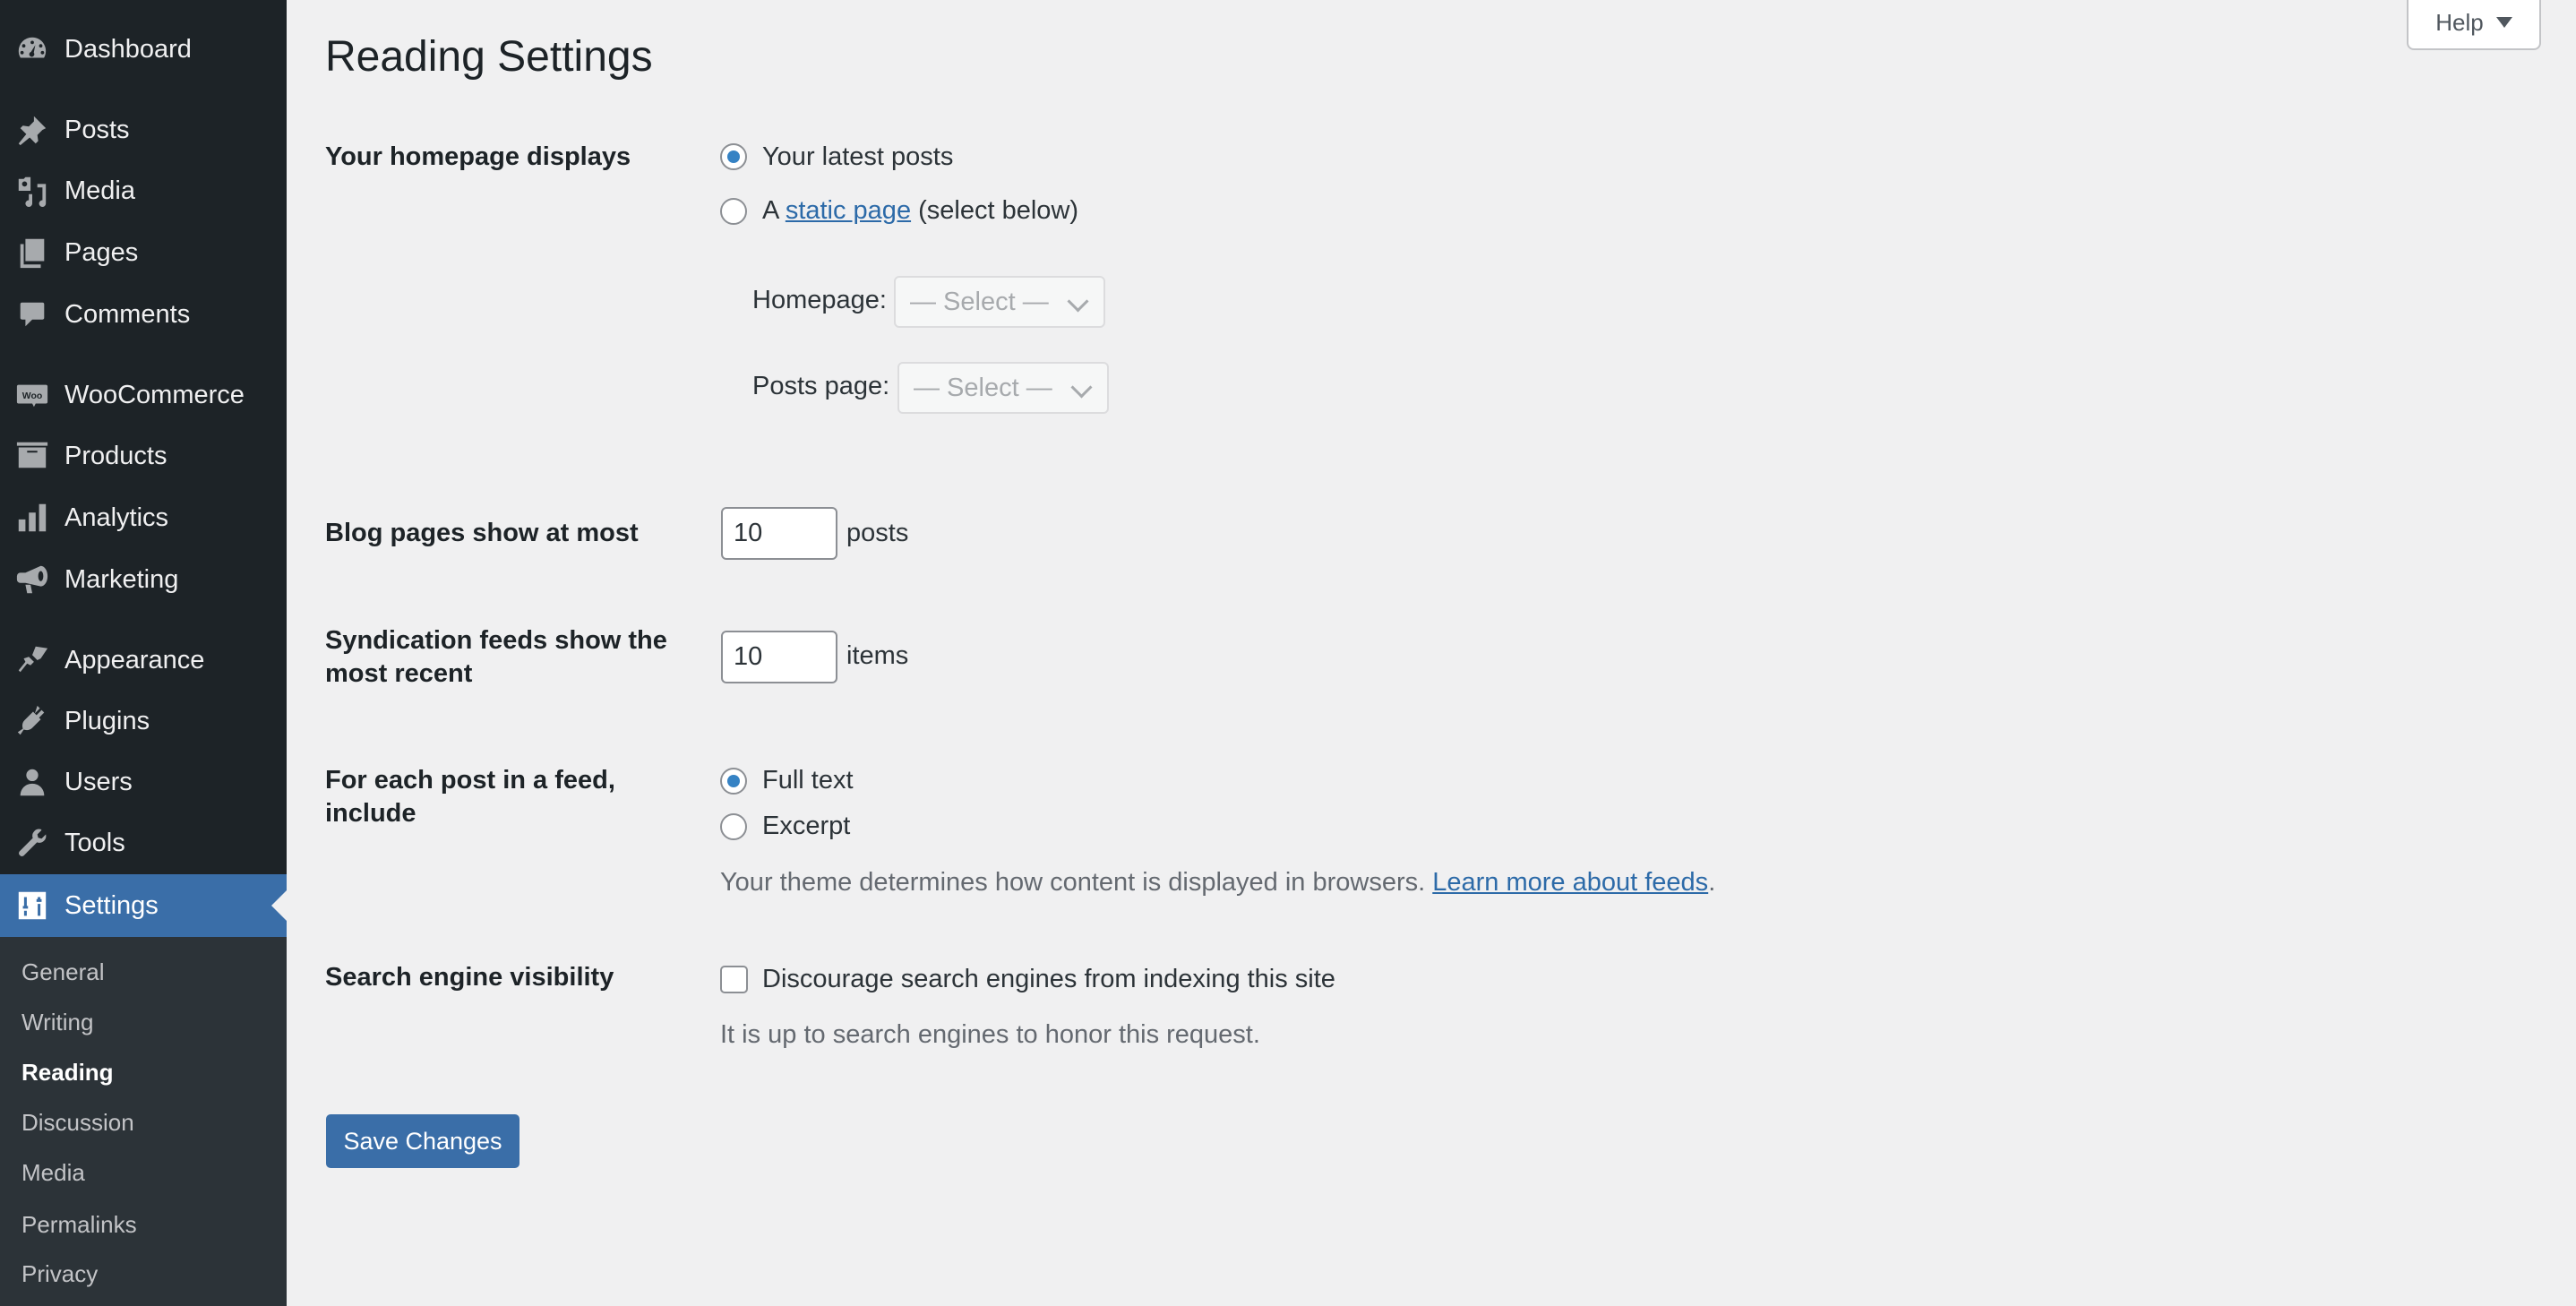 This screenshot has height=1306, width=2576. Describe the element at coordinates (877, 533) in the screenshot. I see `posts-unit-label: posts` at that location.